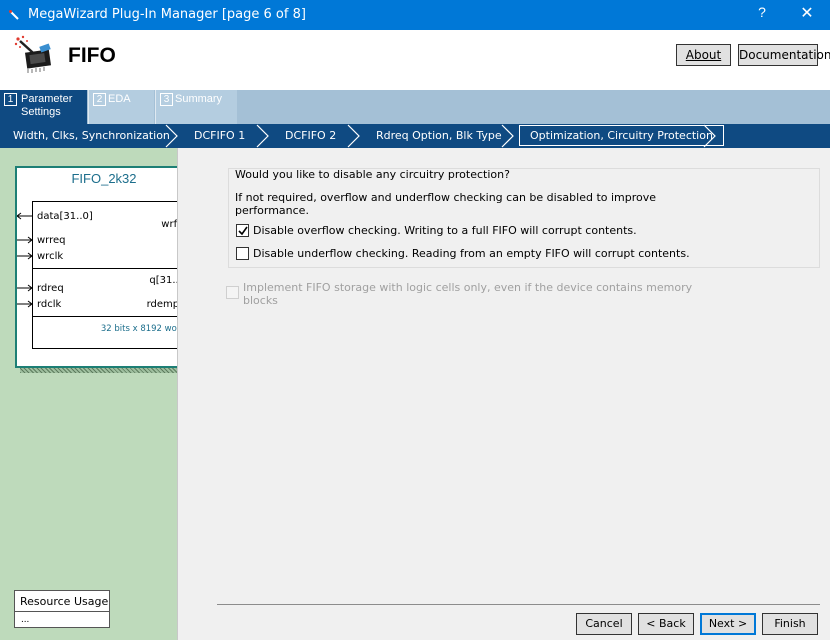 The height and width of the screenshot is (640, 830). I want to click on footer-divider, so click(518, 604).